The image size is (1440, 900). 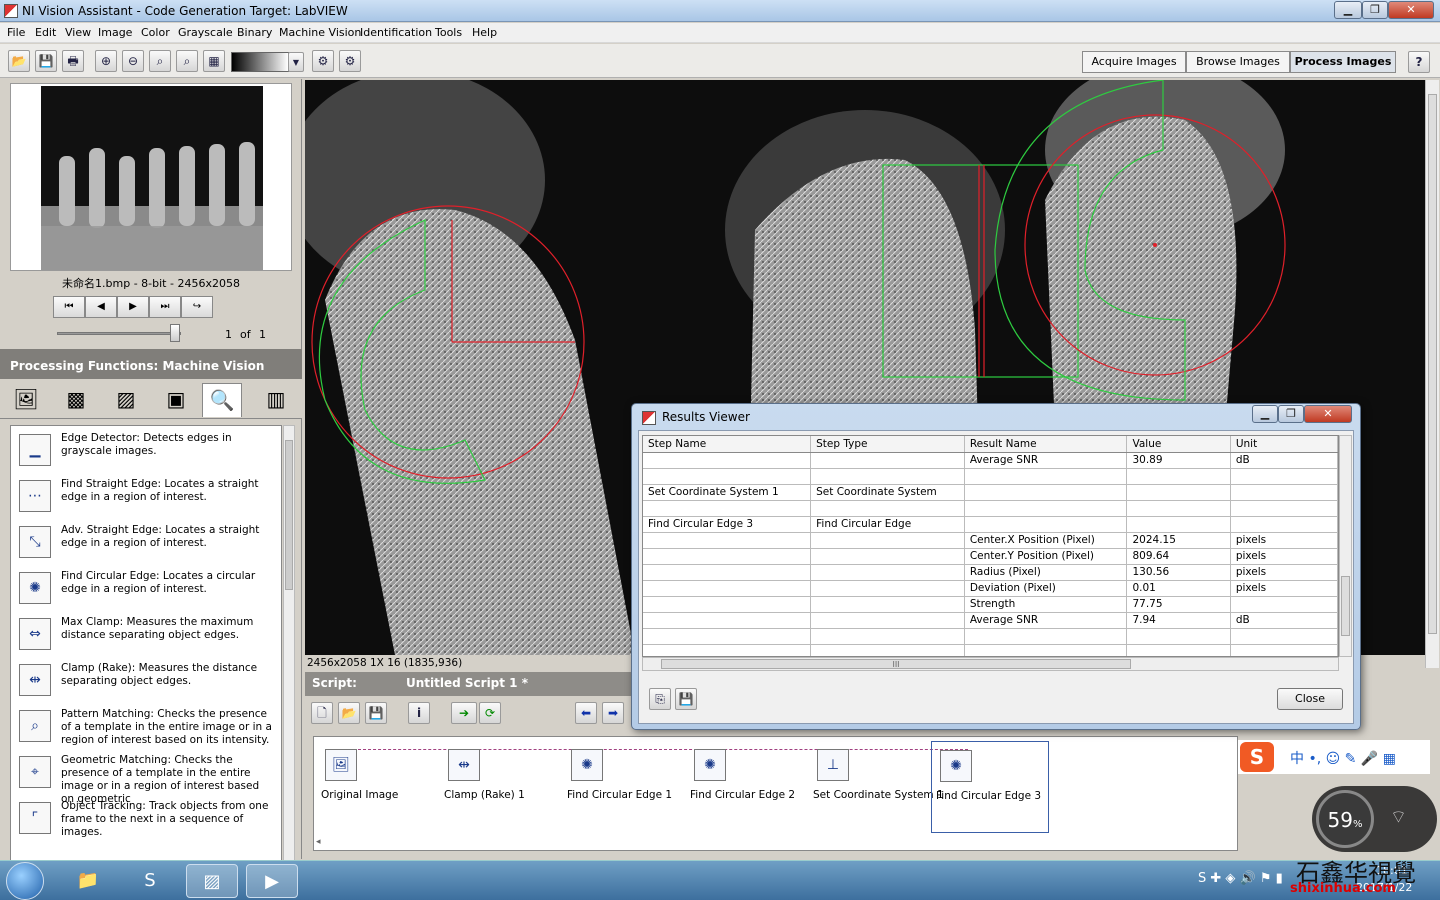 What do you see at coordinates (686, 699) in the screenshot?
I see `save-results-icon: 💾` at bounding box center [686, 699].